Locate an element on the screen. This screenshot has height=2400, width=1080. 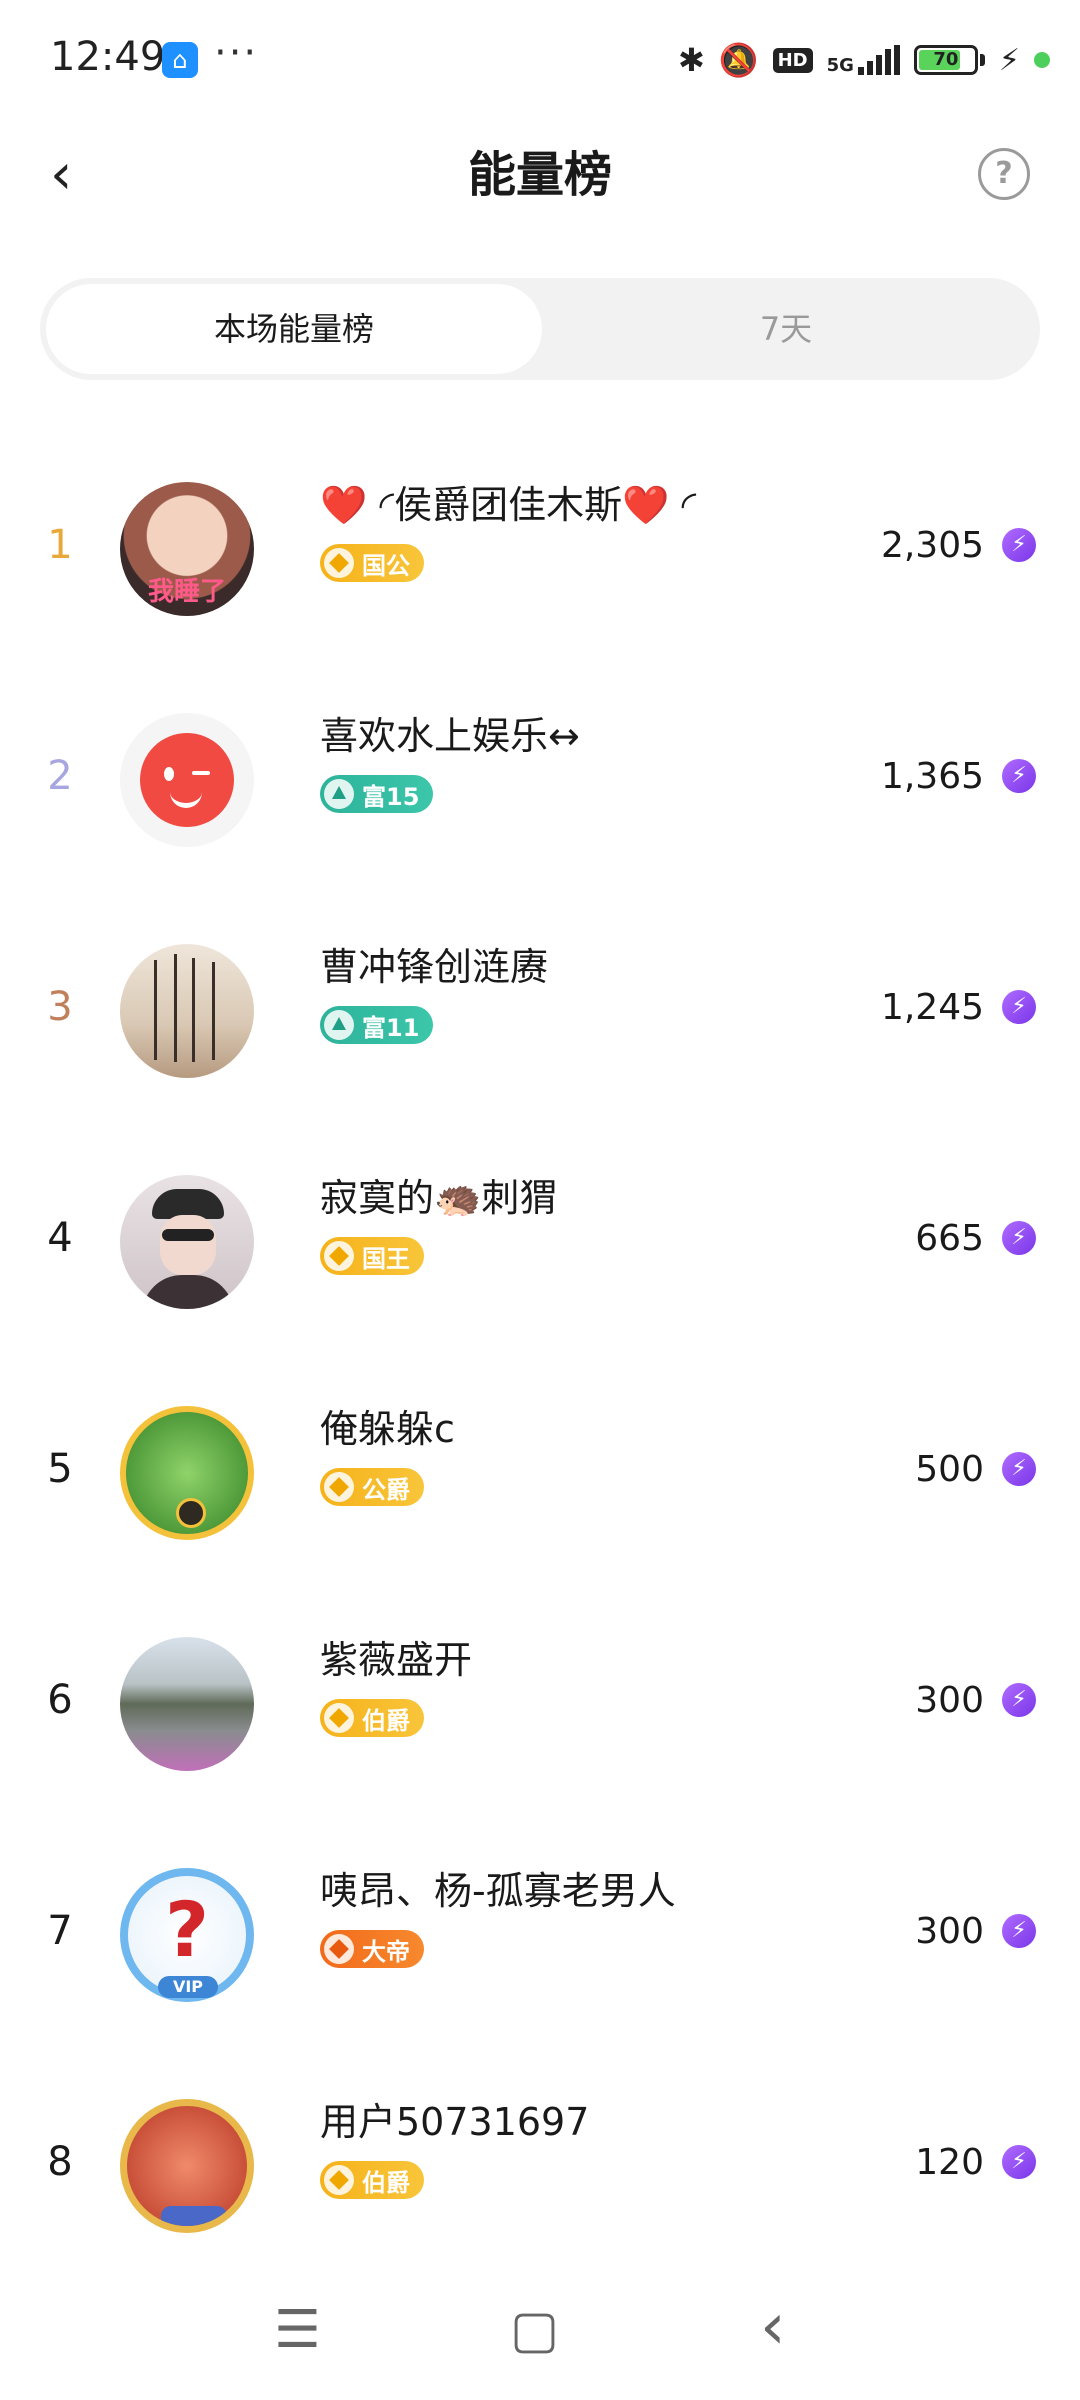
page-title: 能量榜 is located at coordinates (539, 175).